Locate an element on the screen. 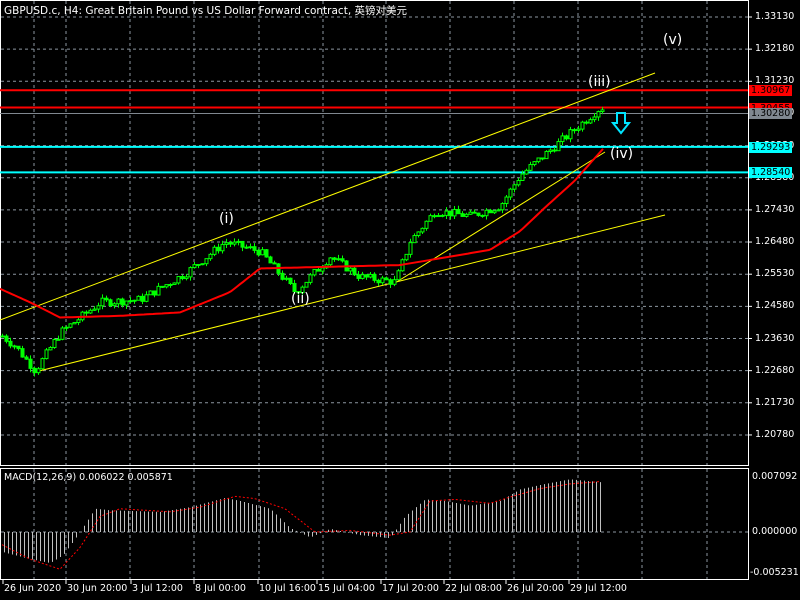  price-level-tag: 1.29293 is located at coordinates (770, 147).